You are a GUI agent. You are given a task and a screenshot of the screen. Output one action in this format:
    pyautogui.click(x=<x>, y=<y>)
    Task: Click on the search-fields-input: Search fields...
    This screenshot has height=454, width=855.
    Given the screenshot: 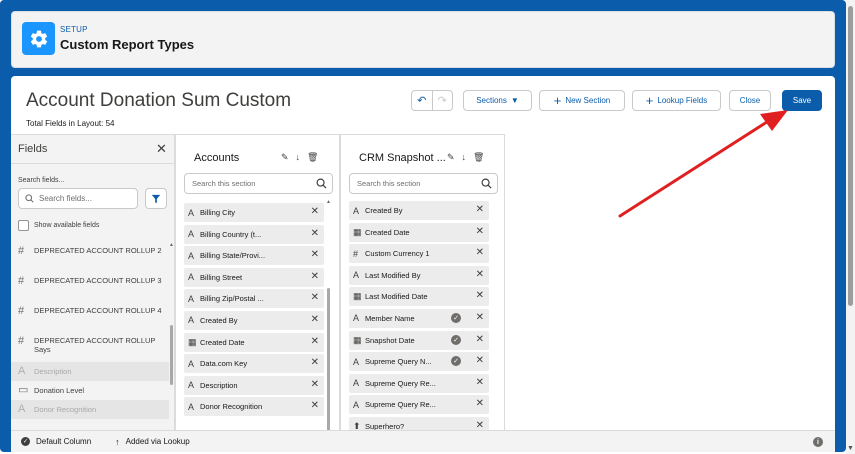 What is the action you would take?
    pyautogui.click(x=78, y=198)
    